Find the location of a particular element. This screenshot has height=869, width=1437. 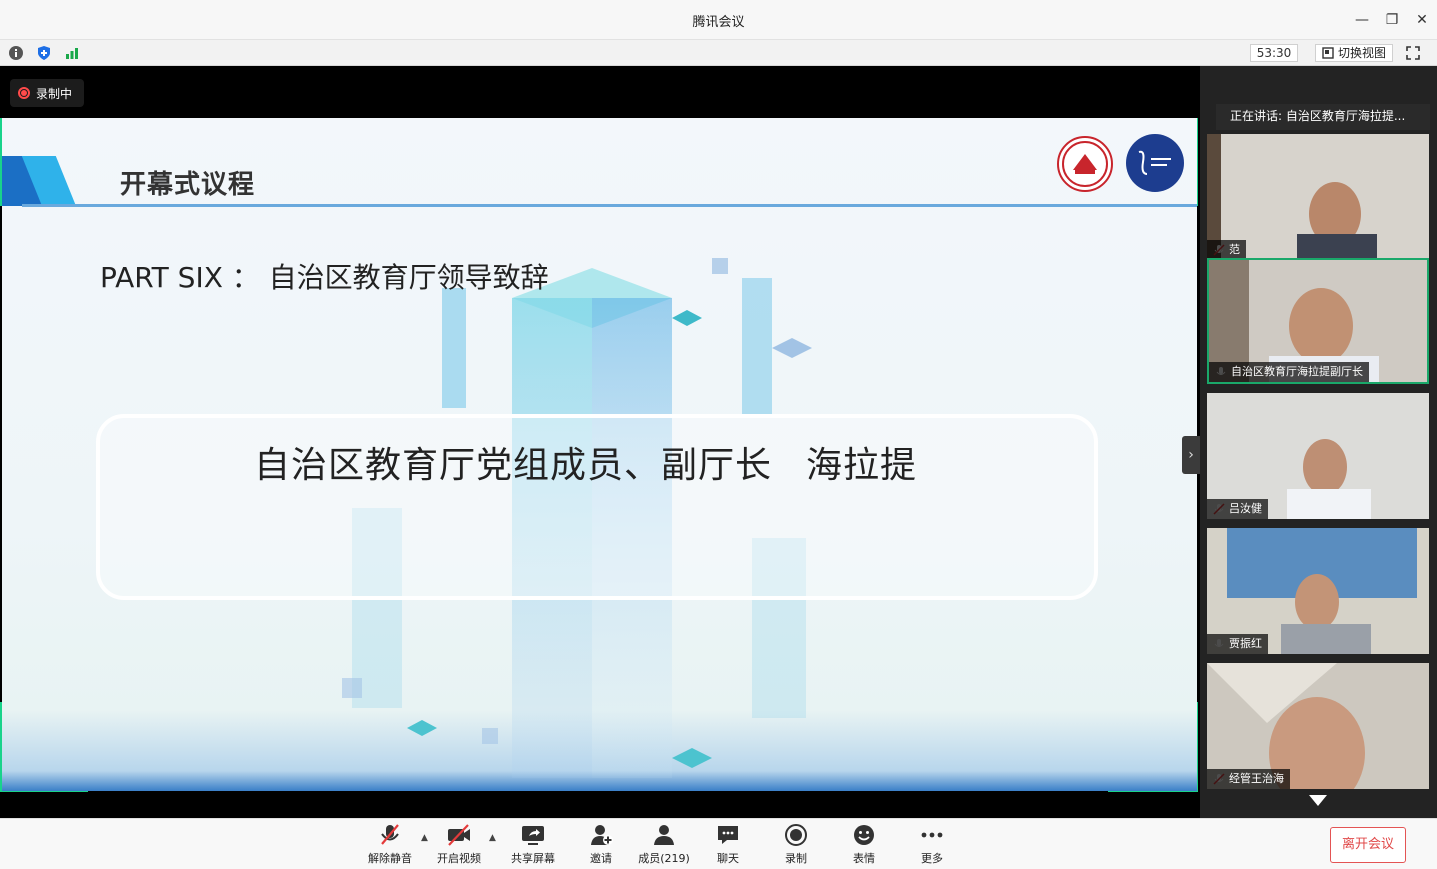

reaction-button: 表情 is located at coordinates (864, 844).